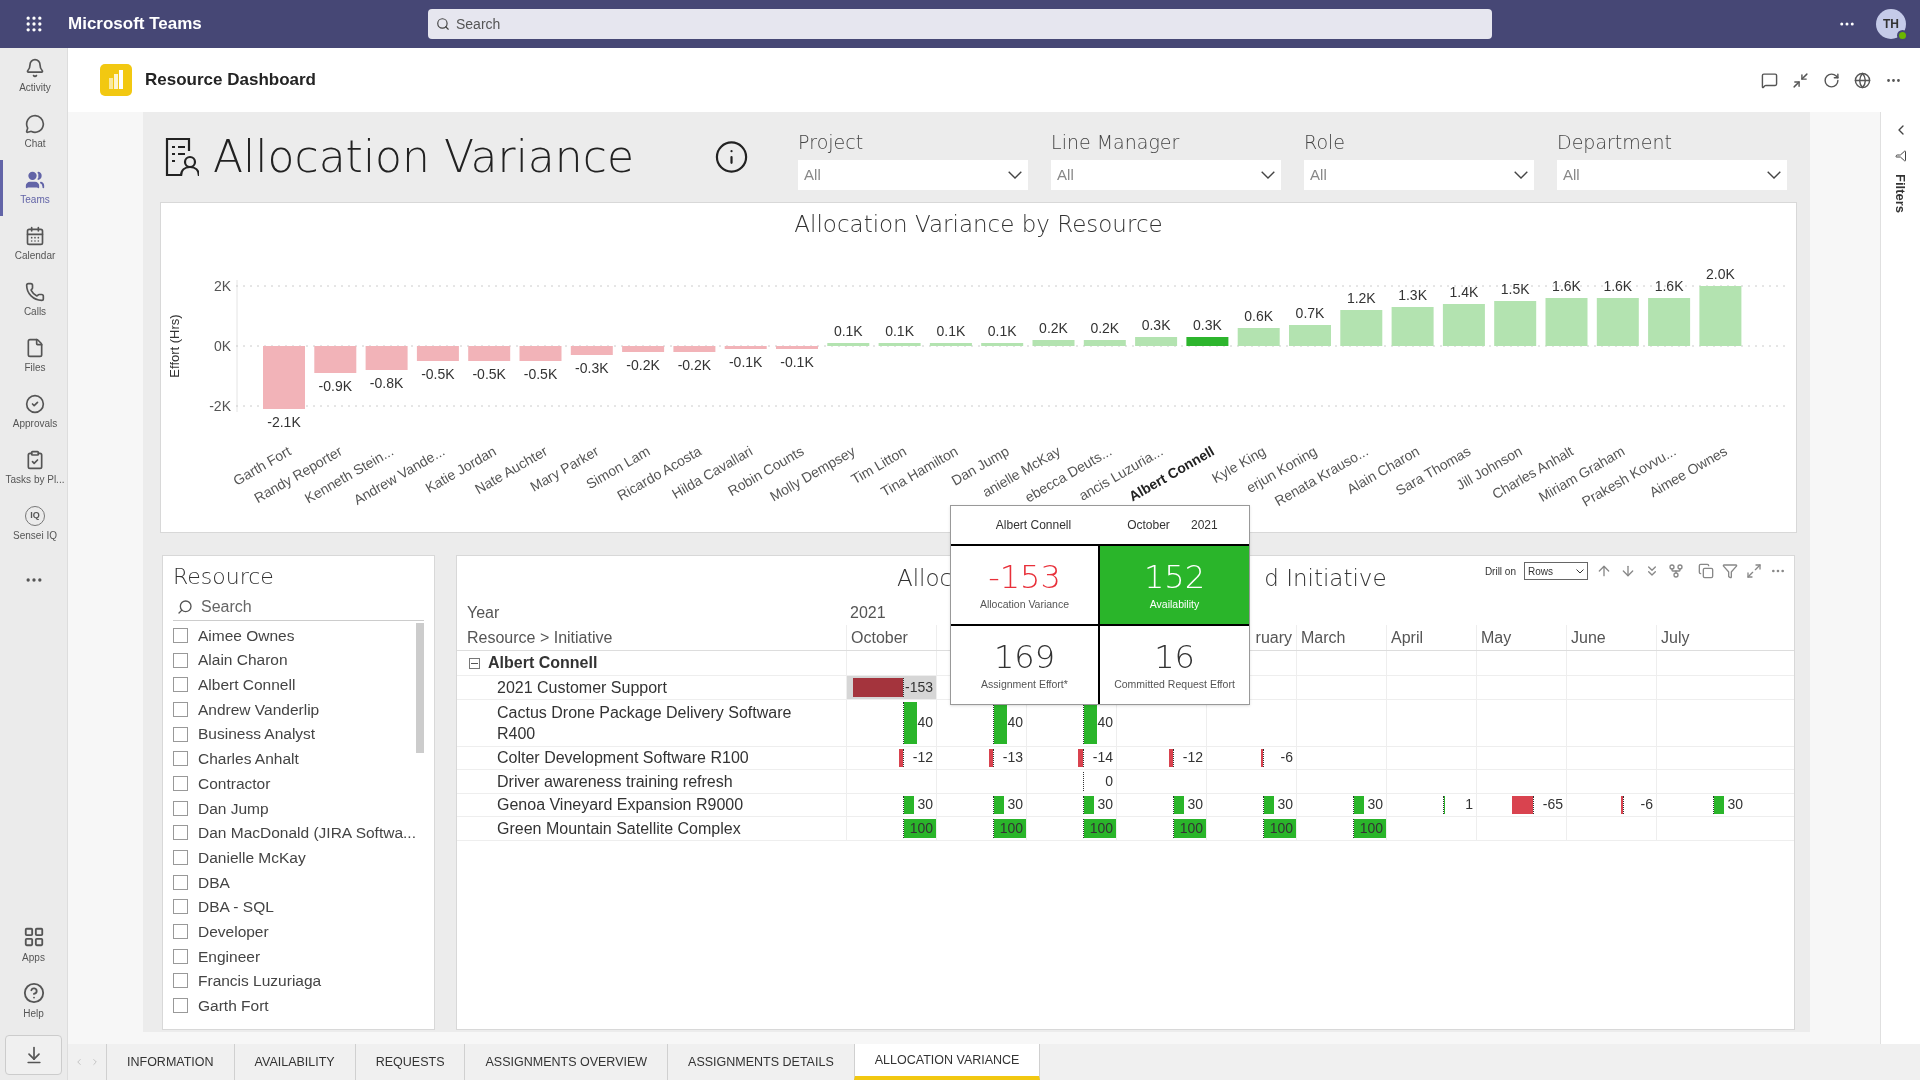 This screenshot has height=1080, width=1920. What do you see at coordinates (294, 907) in the screenshot?
I see `slicer-item: DBA - SQL` at bounding box center [294, 907].